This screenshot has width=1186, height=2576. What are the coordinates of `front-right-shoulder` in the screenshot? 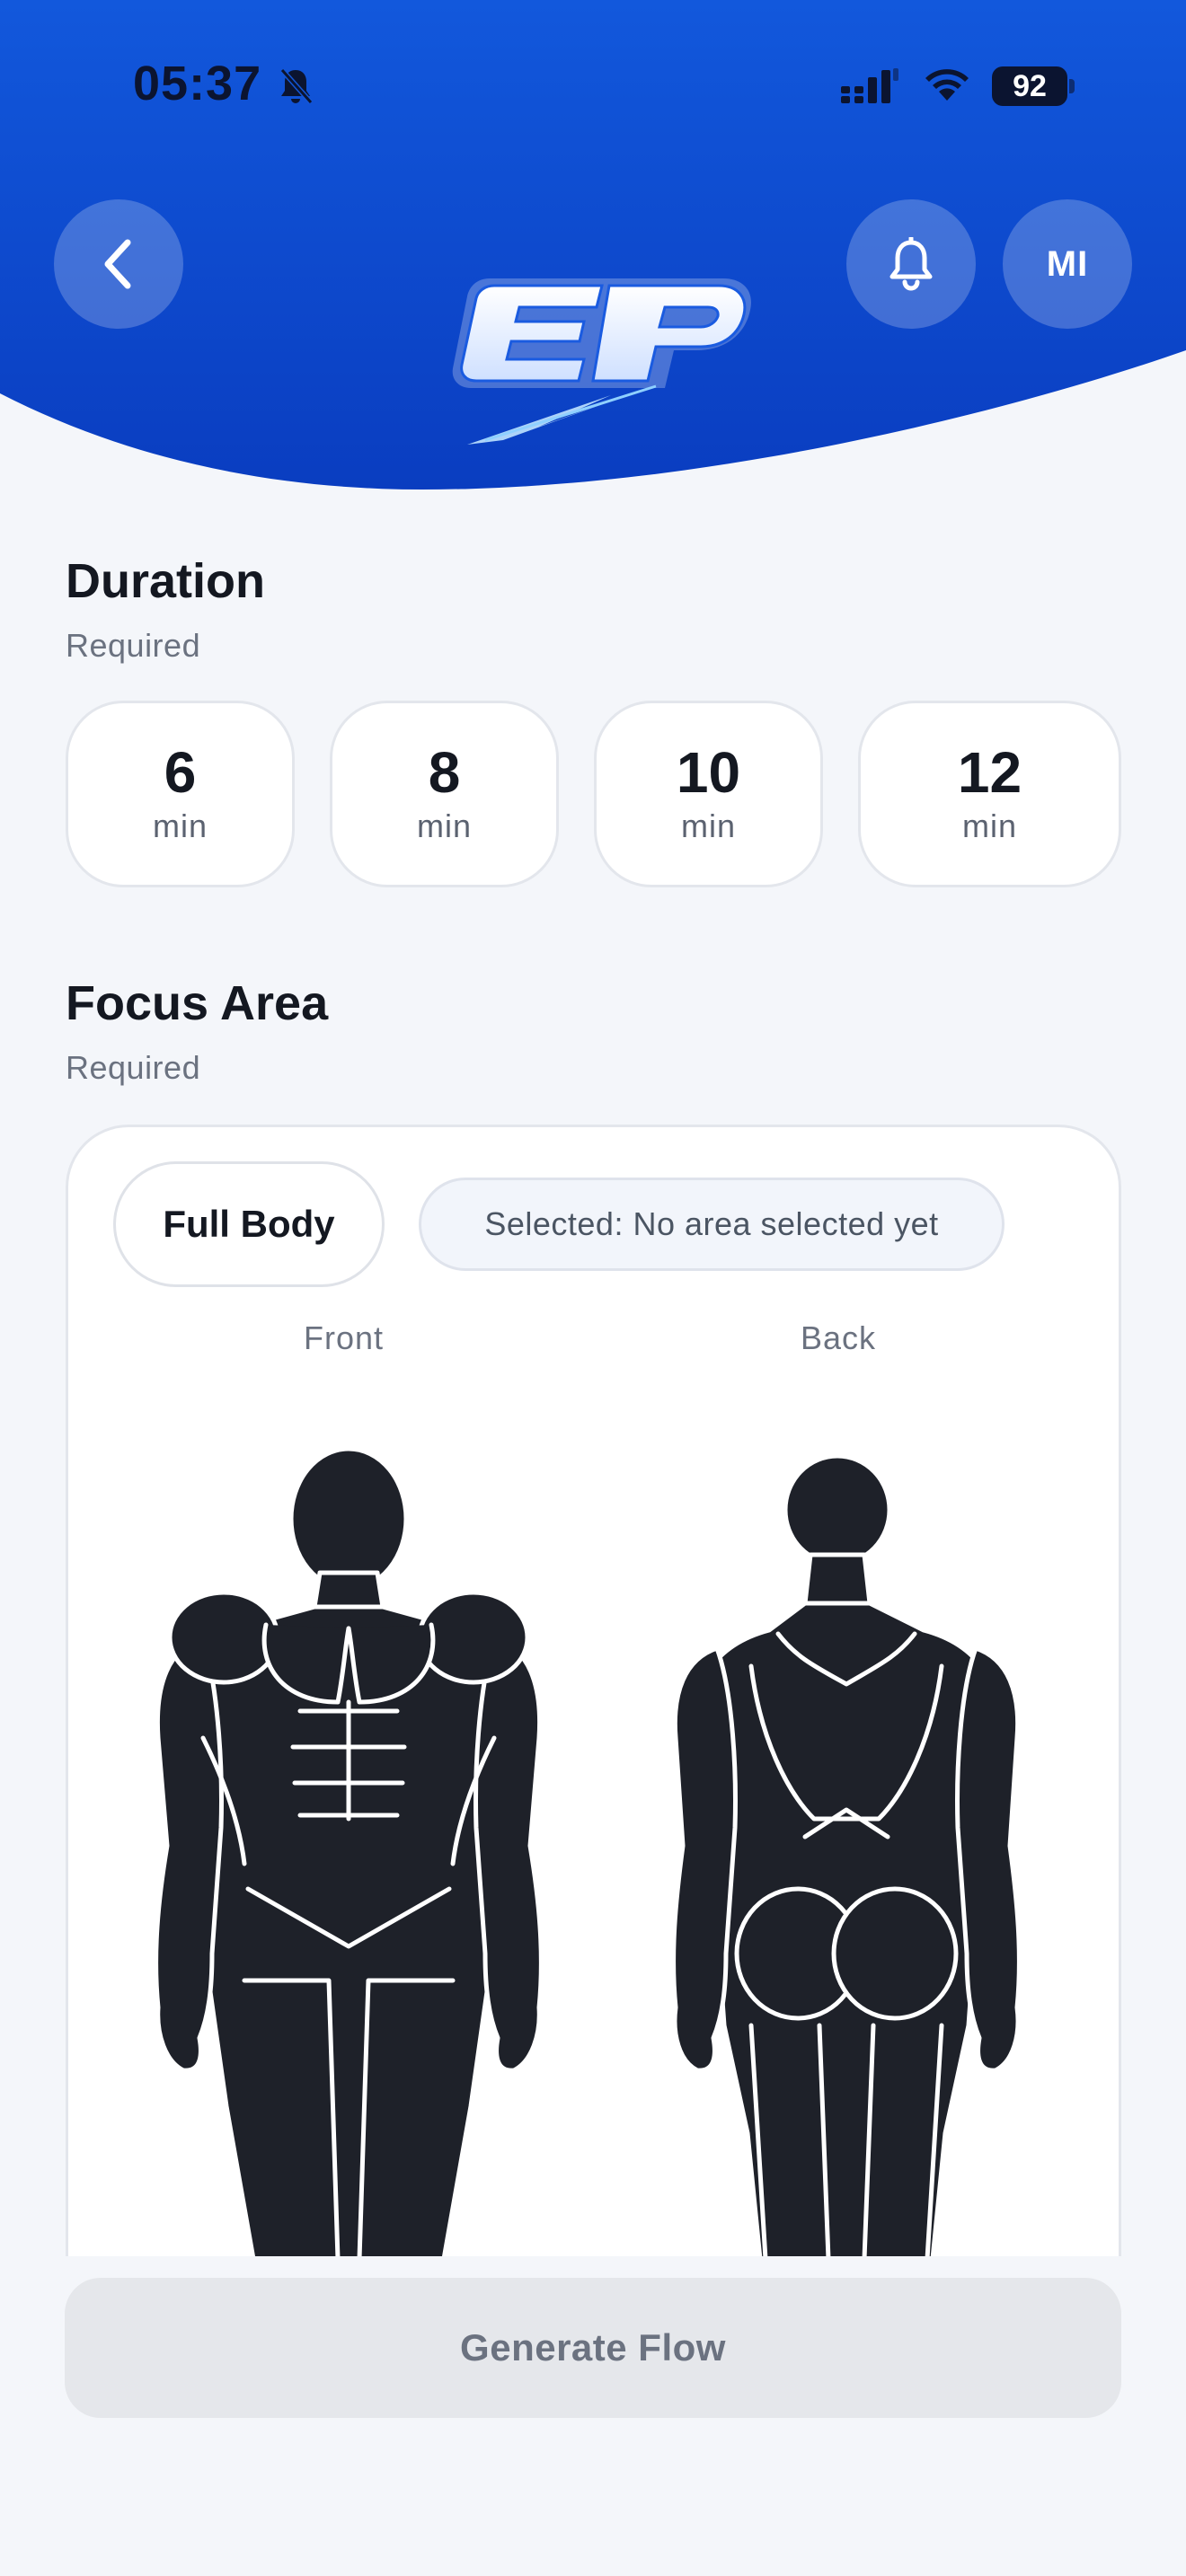 It's located at (473, 1637).